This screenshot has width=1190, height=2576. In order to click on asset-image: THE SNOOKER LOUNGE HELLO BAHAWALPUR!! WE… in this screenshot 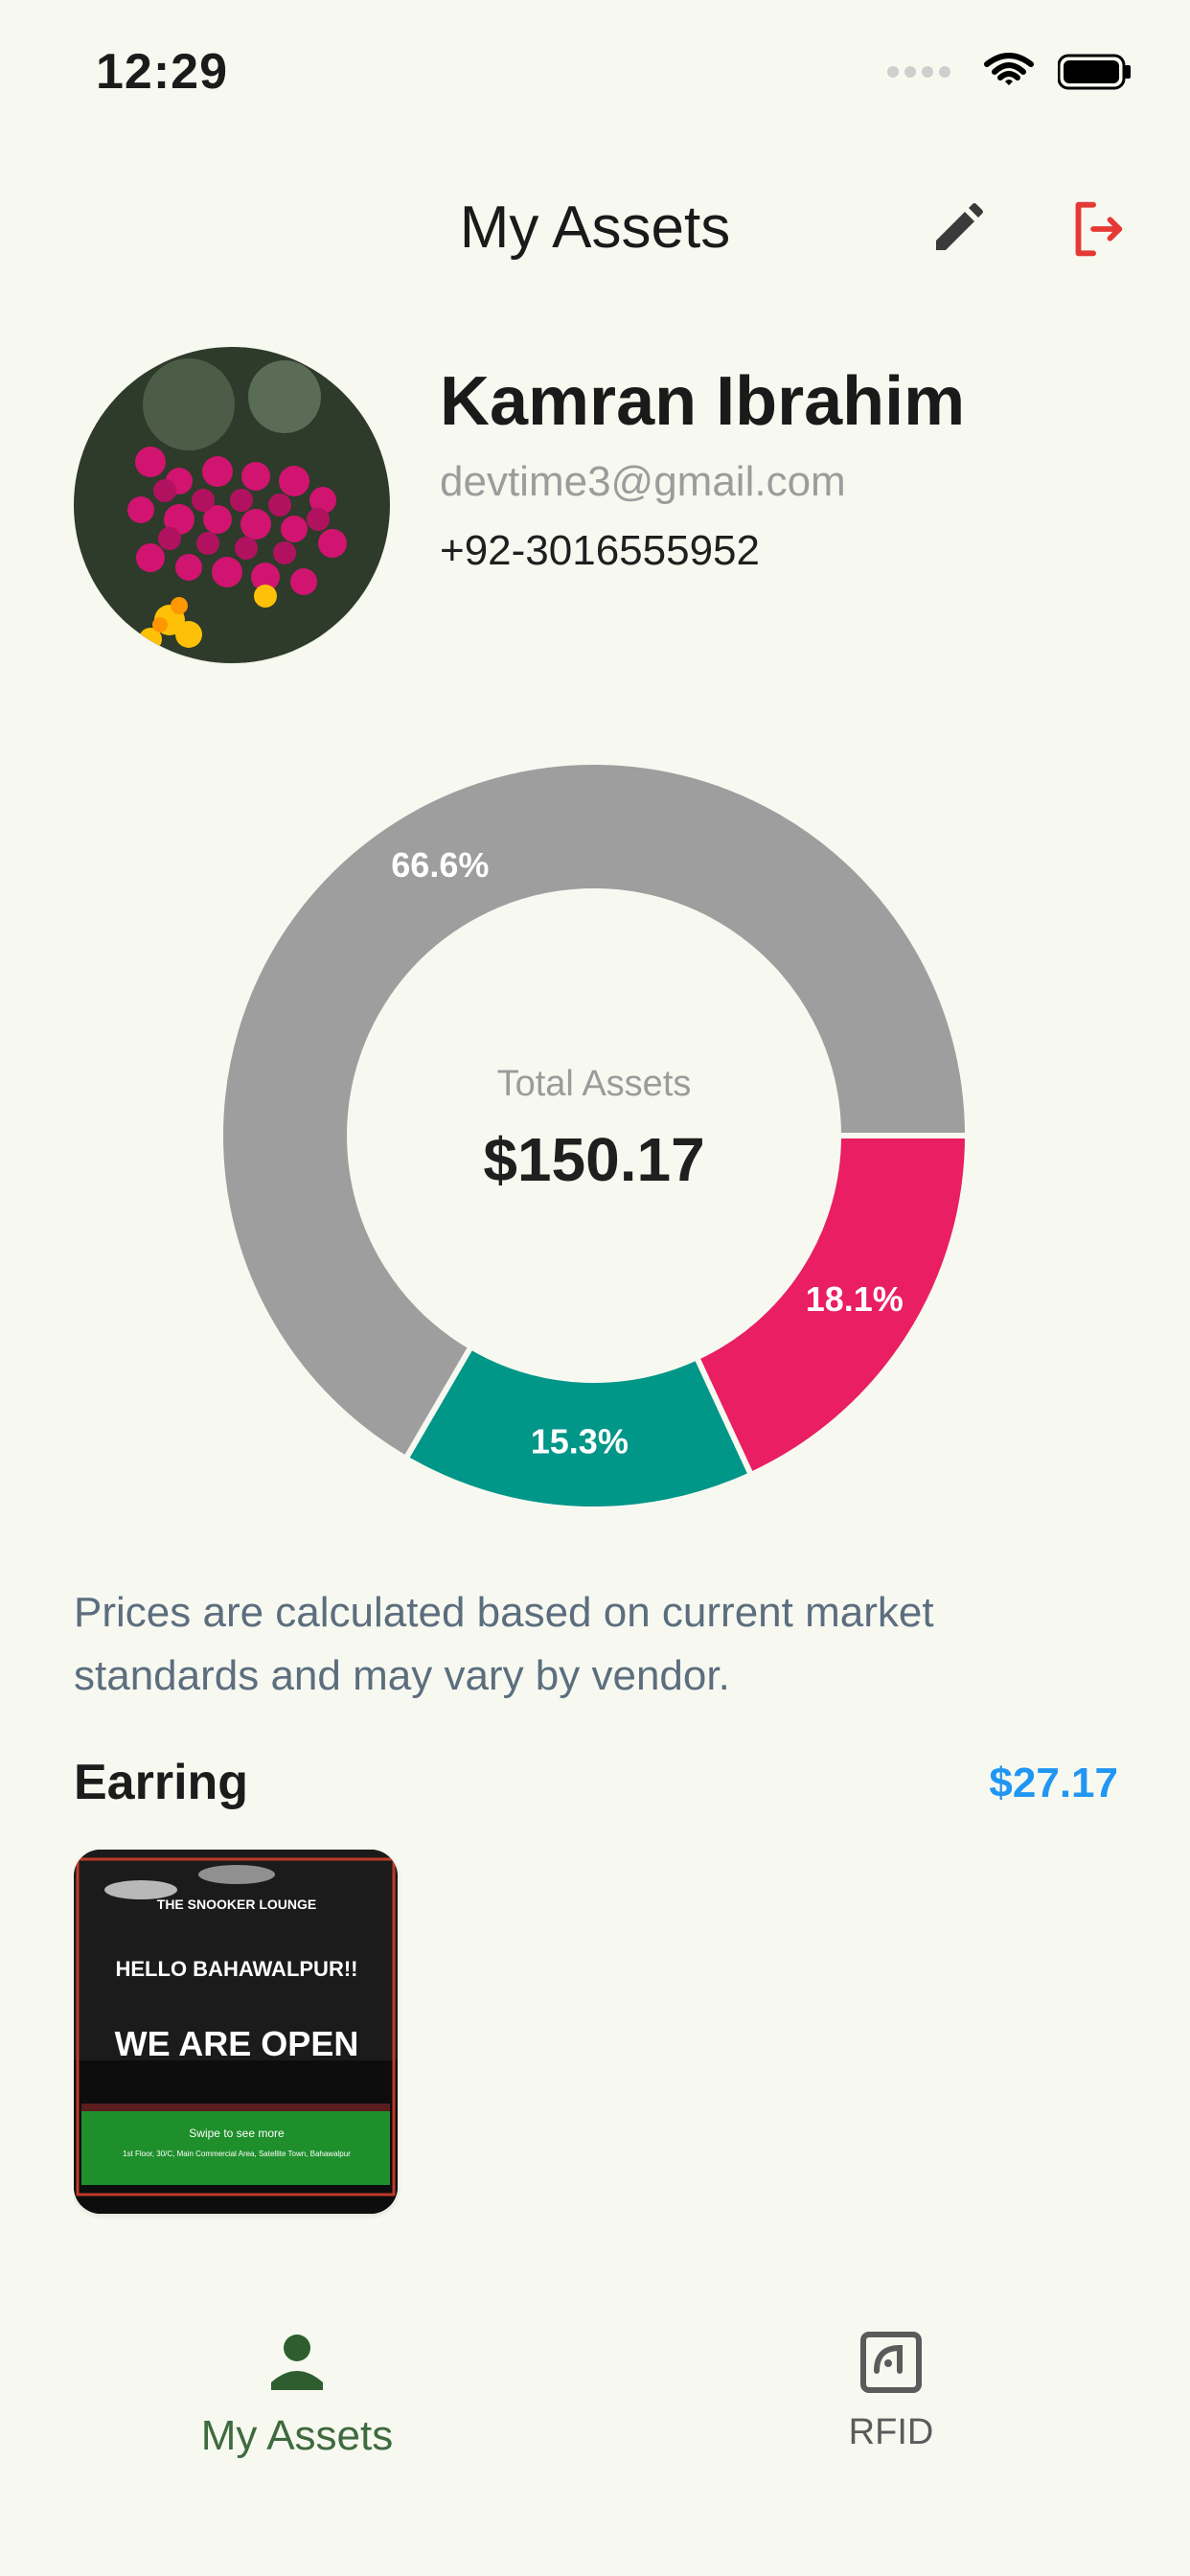, I will do `click(236, 2032)`.